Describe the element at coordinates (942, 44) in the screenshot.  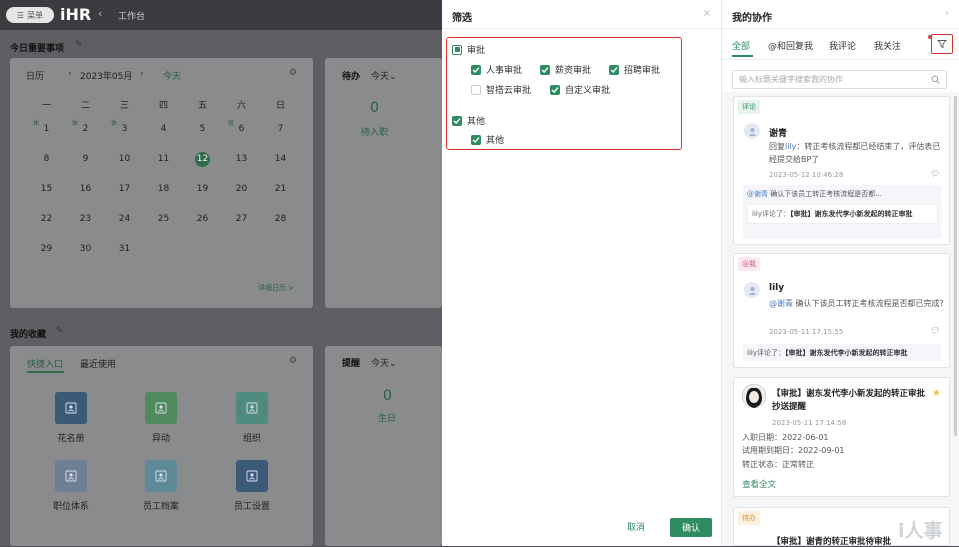
I see `filter-button` at that location.